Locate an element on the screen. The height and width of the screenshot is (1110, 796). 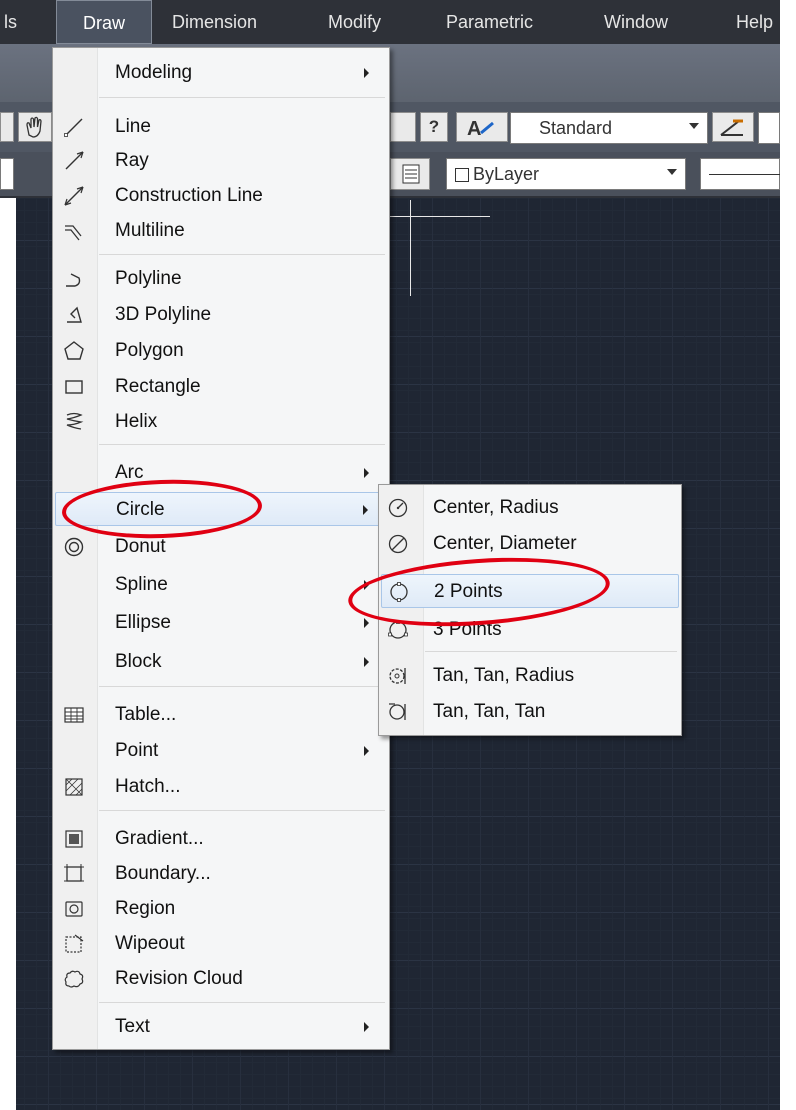
text-style-value: Standard is located at coordinates (576, 128).